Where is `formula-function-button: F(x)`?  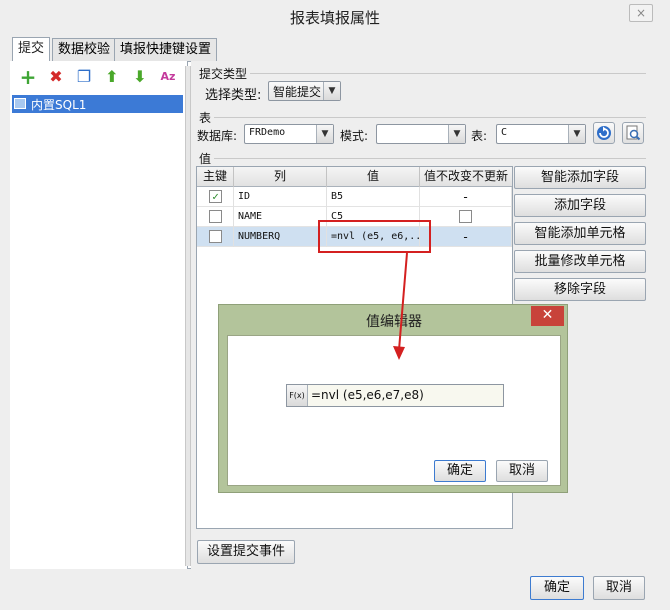 formula-function-button: F(x) is located at coordinates (297, 395).